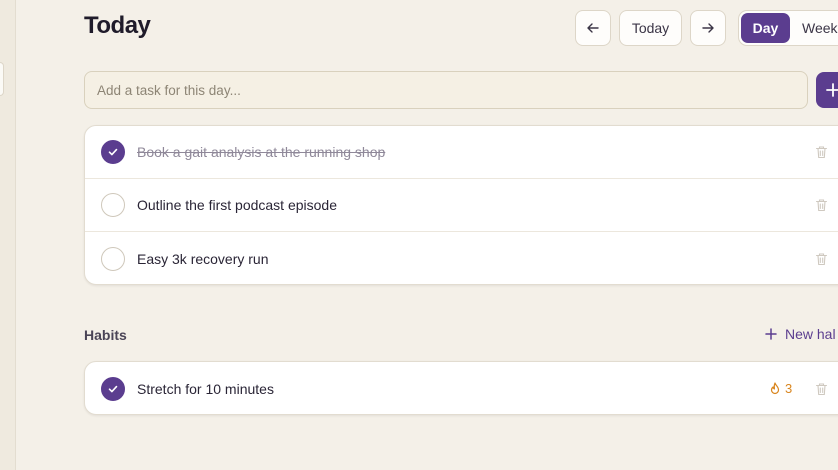 This screenshot has height=470, width=838. I want to click on task-row: Outline the first podcast episode, so click(461, 205).